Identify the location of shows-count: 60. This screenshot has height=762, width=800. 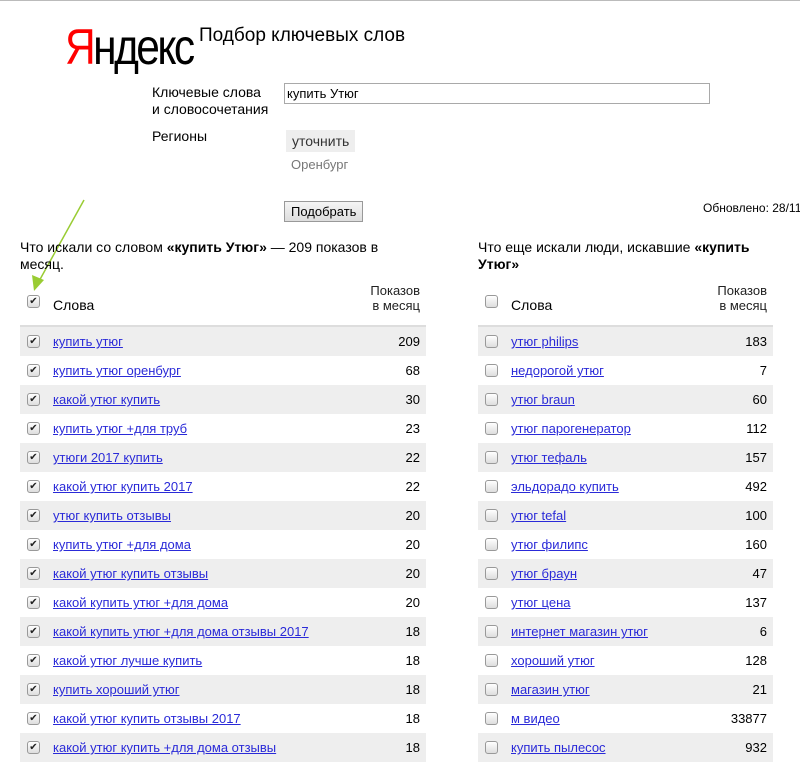
(759, 399).